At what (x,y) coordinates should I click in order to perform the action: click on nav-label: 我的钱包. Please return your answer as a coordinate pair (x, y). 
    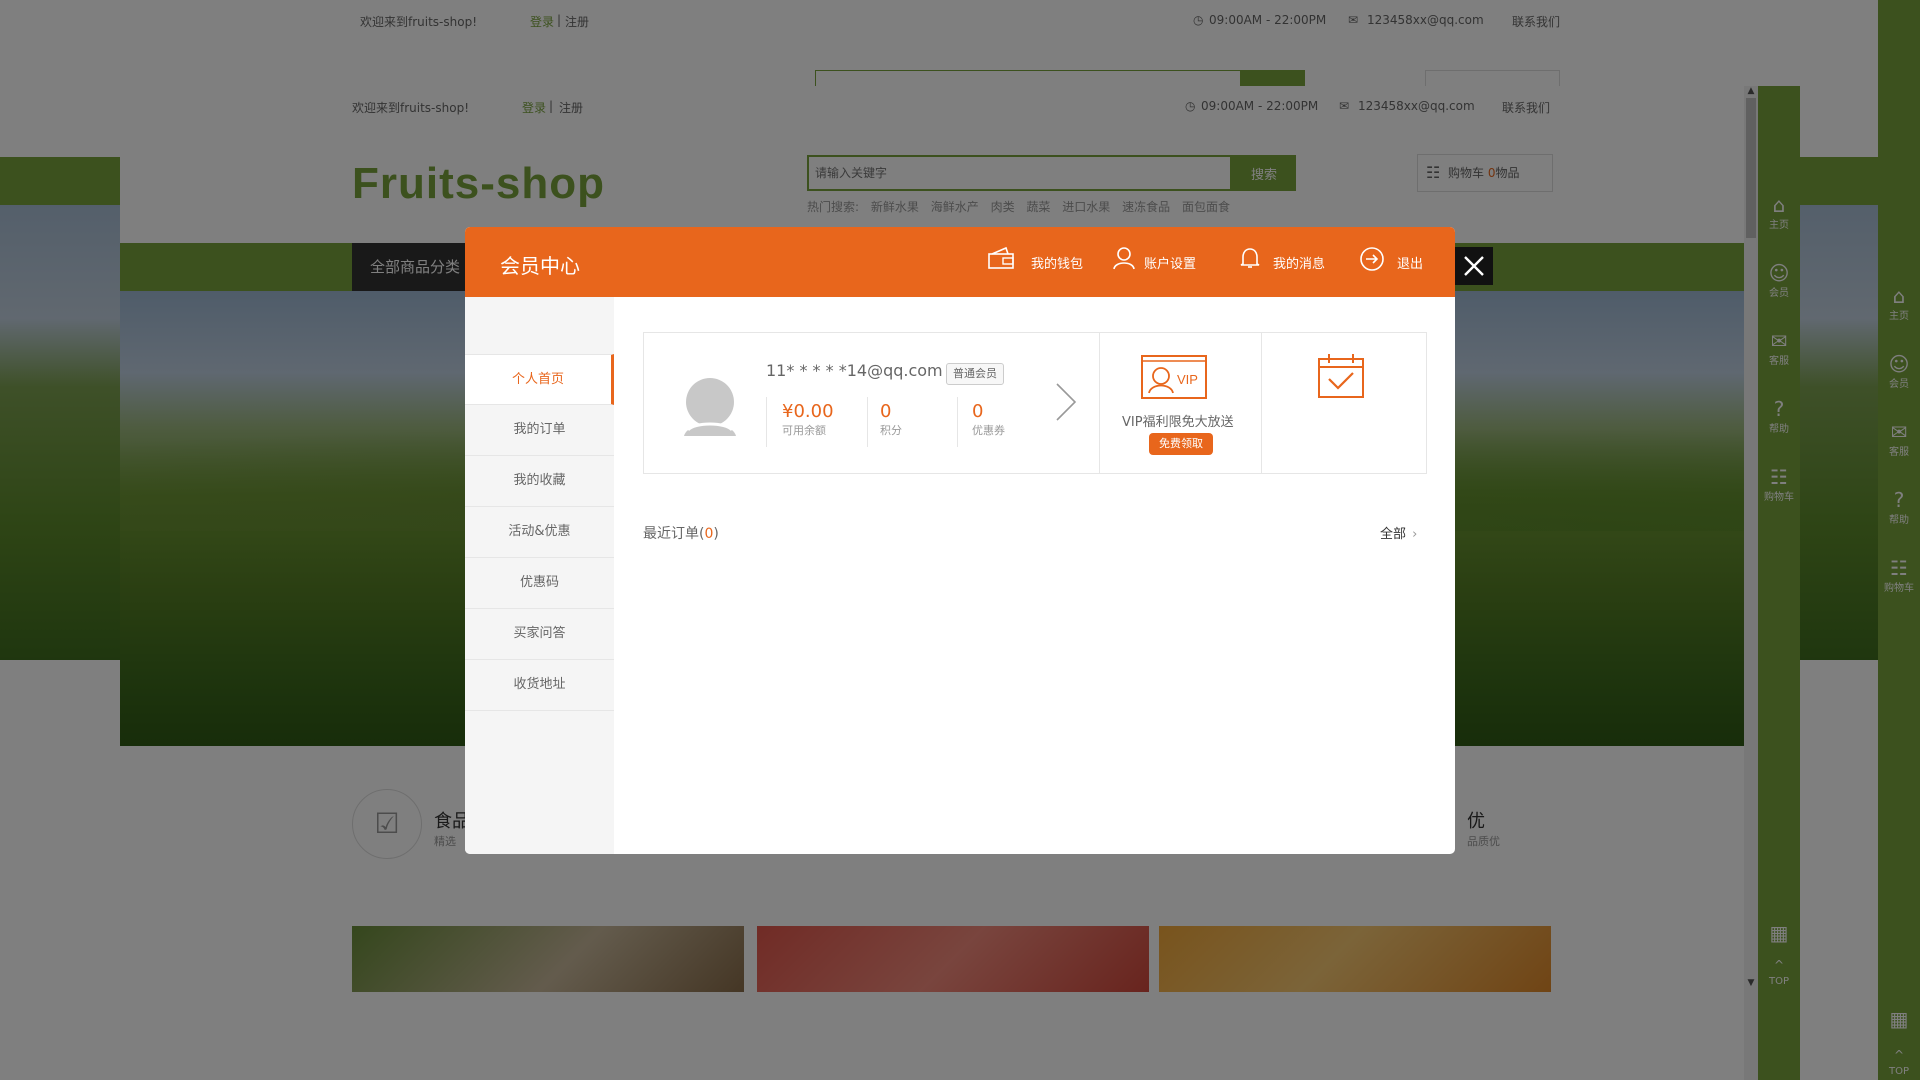
    Looking at the image, I should click on (1057, 264).